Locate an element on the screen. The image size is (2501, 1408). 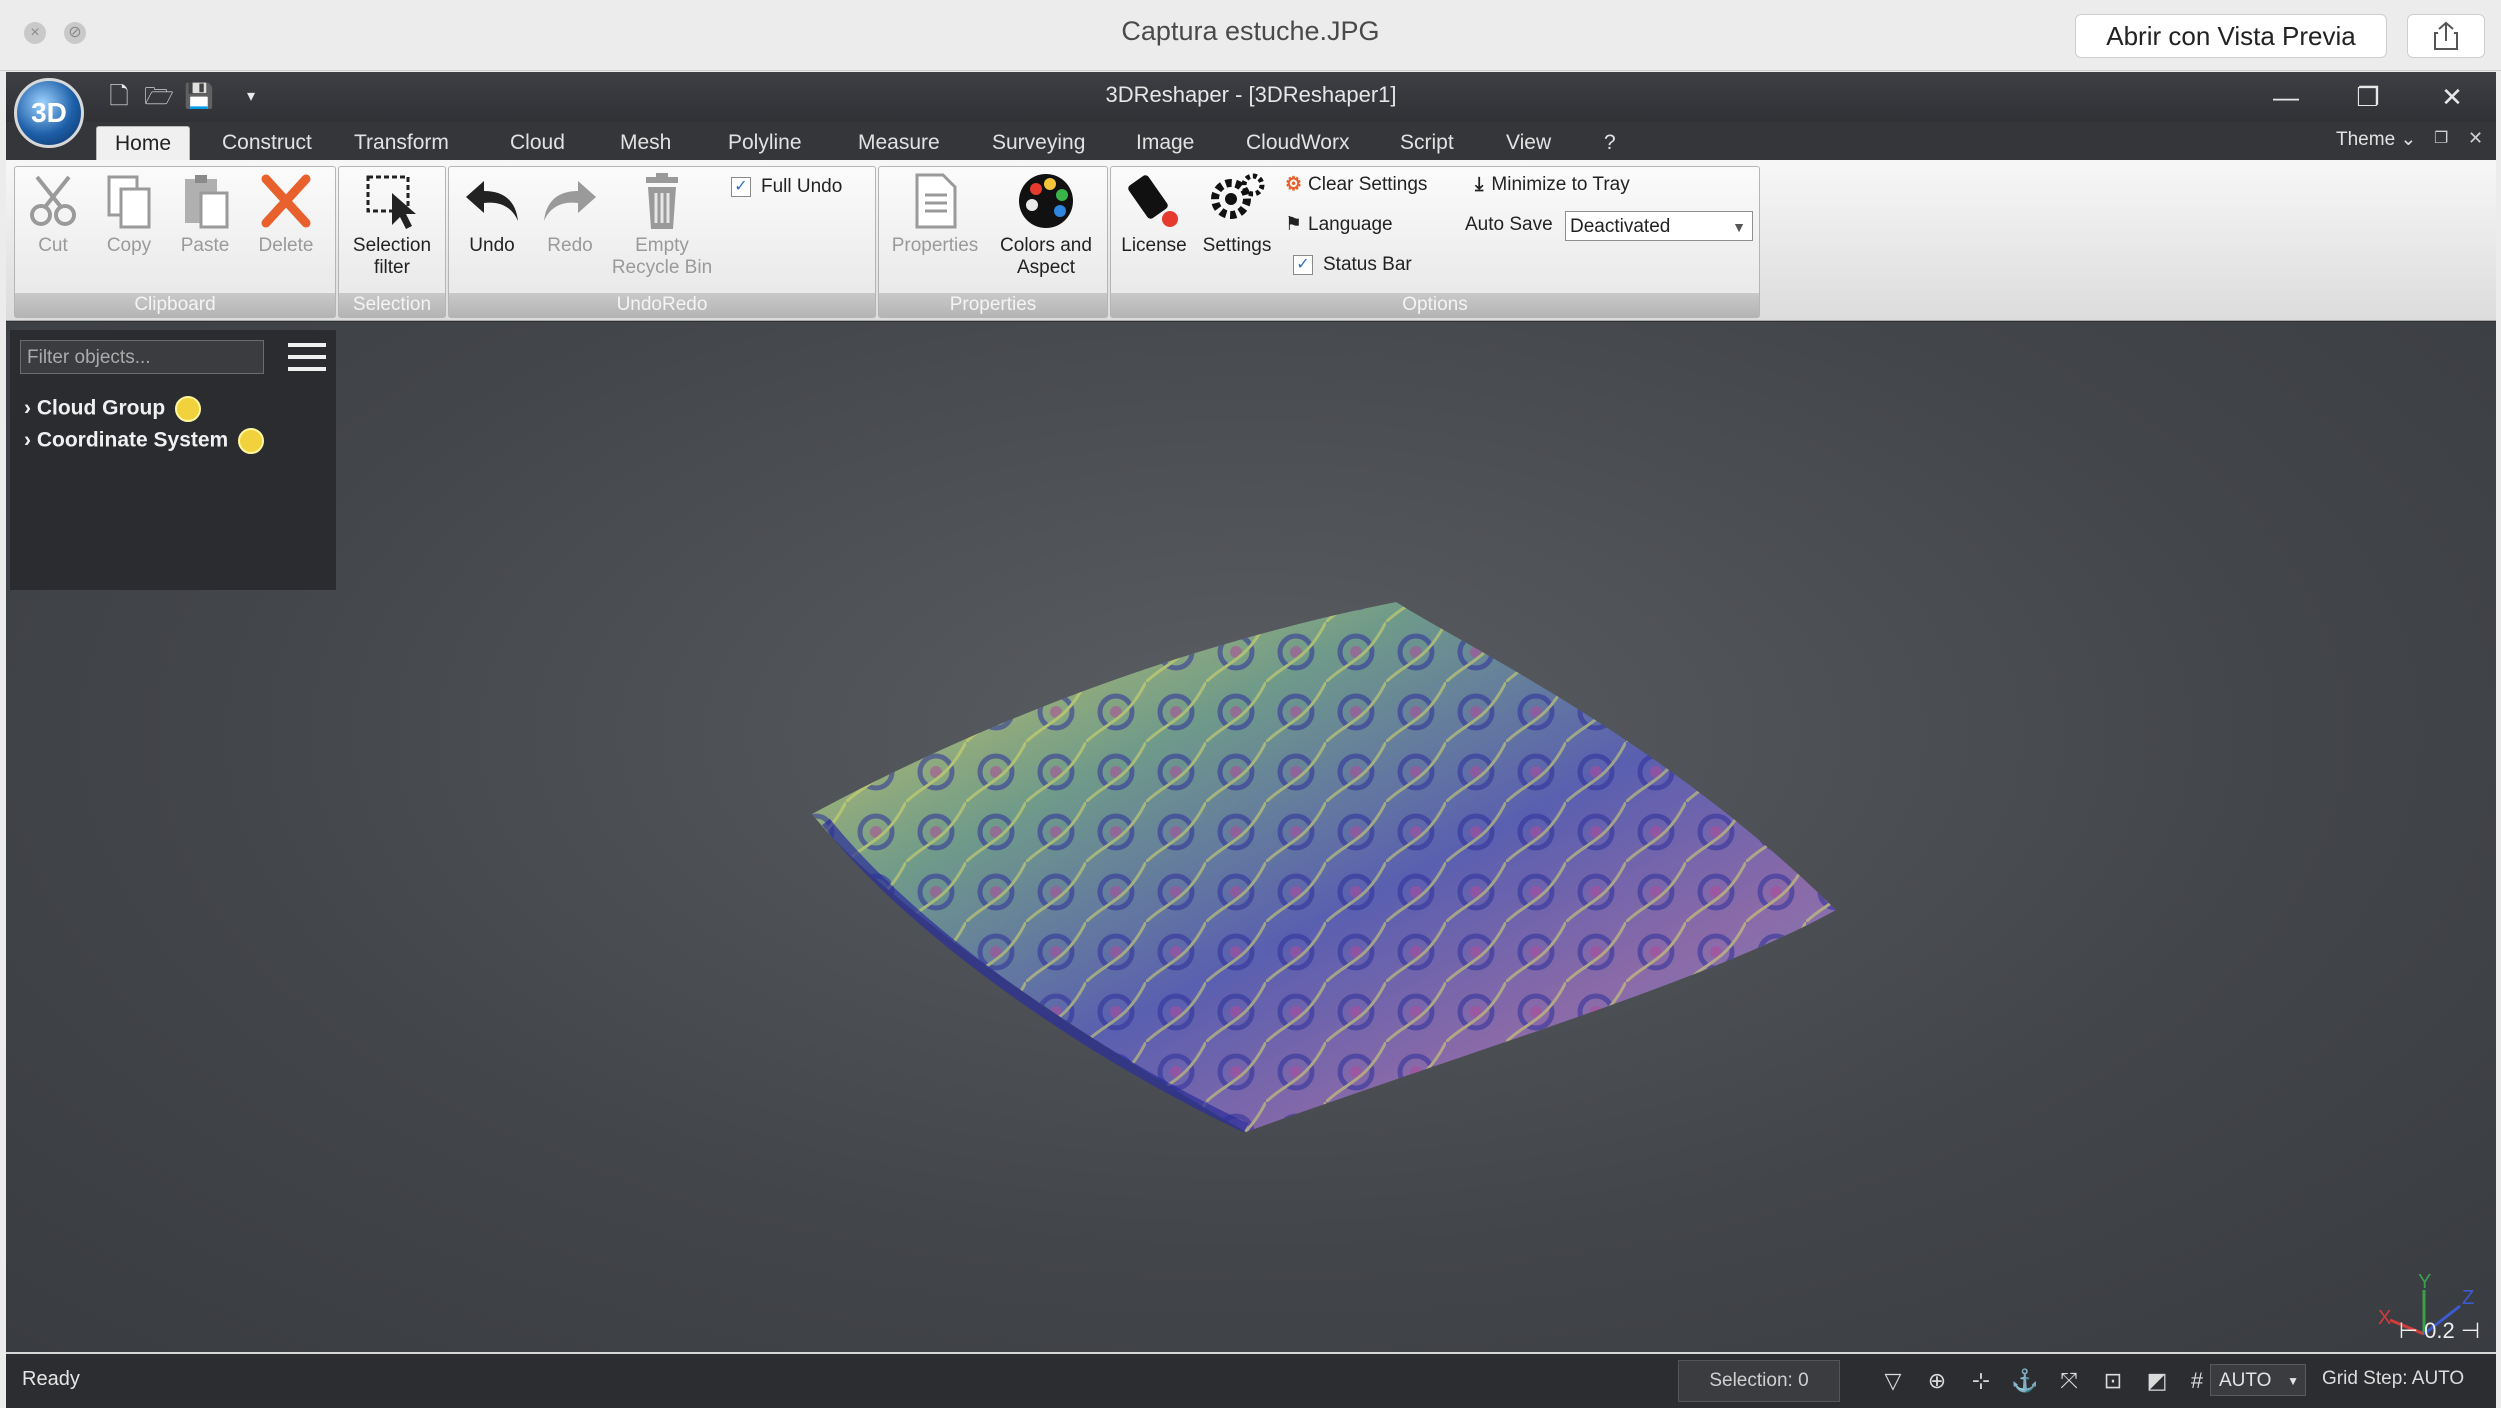
language-button: ⚑ Language is located at coordinates (1339, 225).